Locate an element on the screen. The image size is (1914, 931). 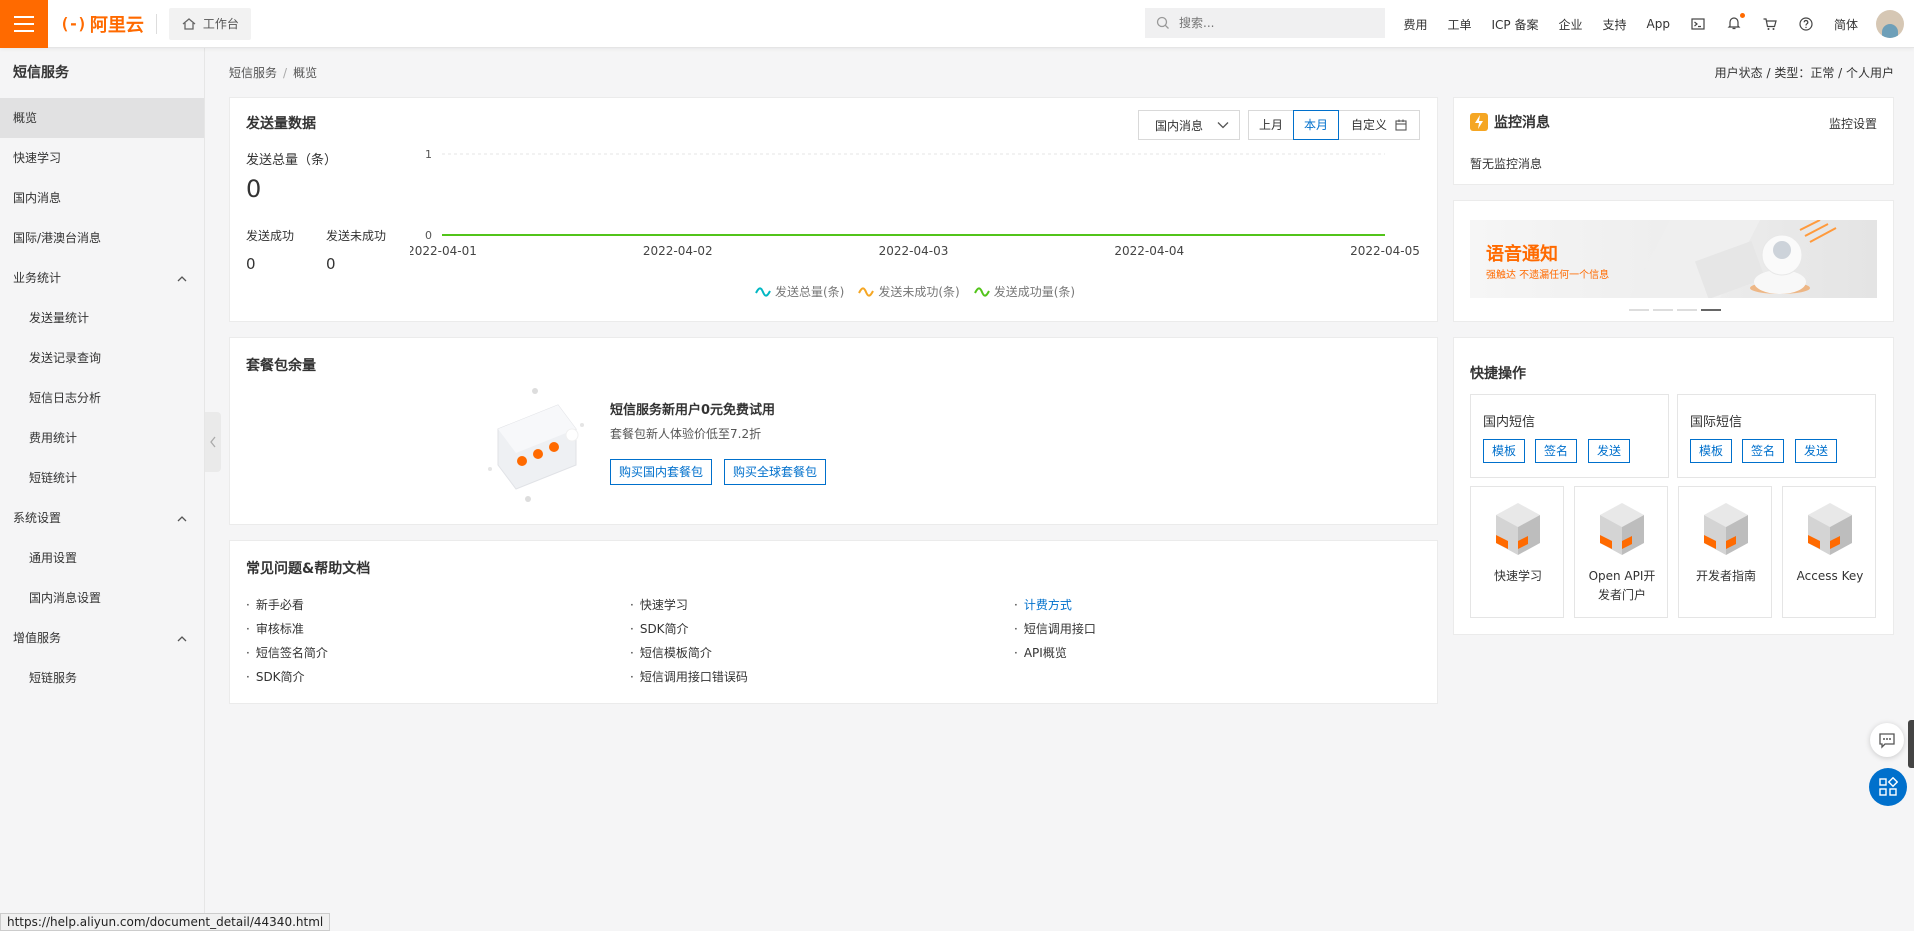
monitor-card: 监控消息 监控设置 暂无监控消息 is located at coordinates (1673, 141).